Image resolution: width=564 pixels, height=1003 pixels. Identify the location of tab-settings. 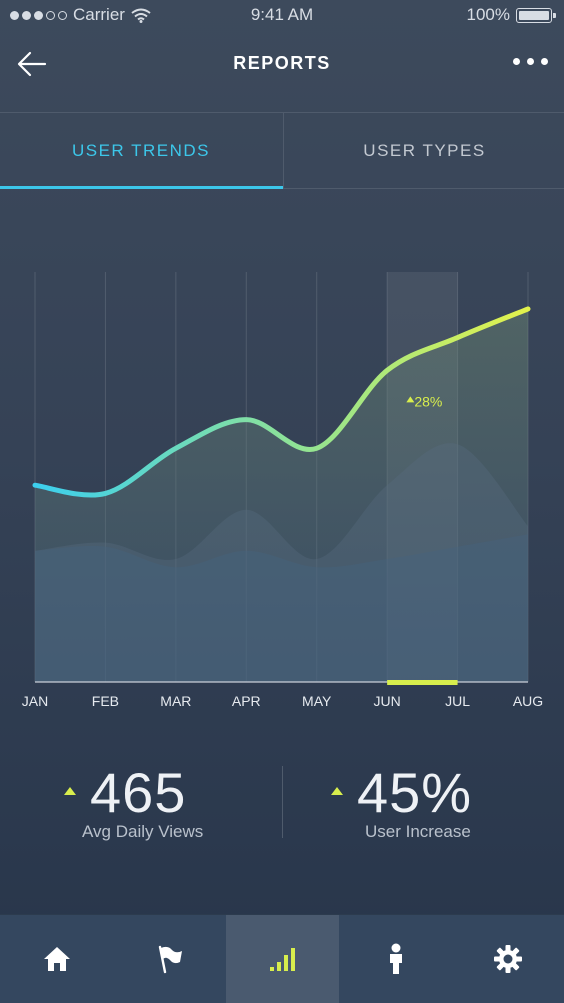
(508, 959).